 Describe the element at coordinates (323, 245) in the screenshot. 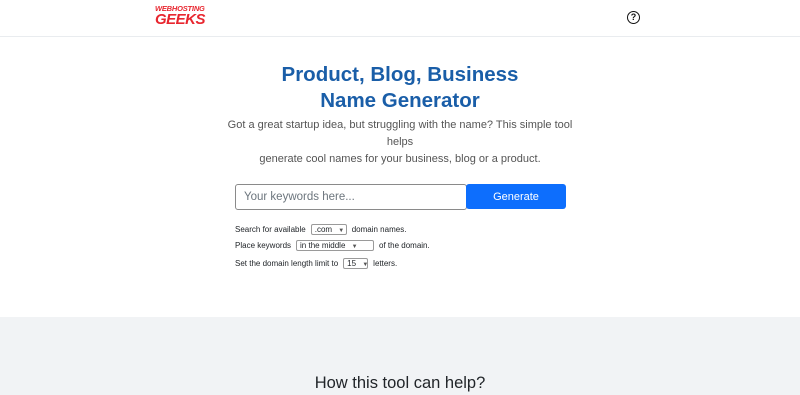

I see `position-select-value: in the middle` at that location.